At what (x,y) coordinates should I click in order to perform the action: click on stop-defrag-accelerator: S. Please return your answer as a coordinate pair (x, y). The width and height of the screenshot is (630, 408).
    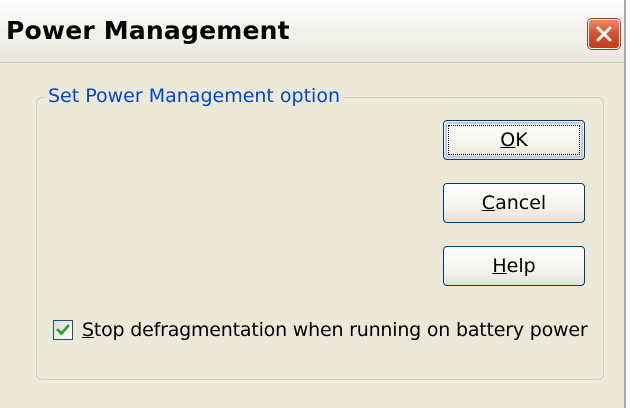
    Looking at the image, I should click on (88, 330).